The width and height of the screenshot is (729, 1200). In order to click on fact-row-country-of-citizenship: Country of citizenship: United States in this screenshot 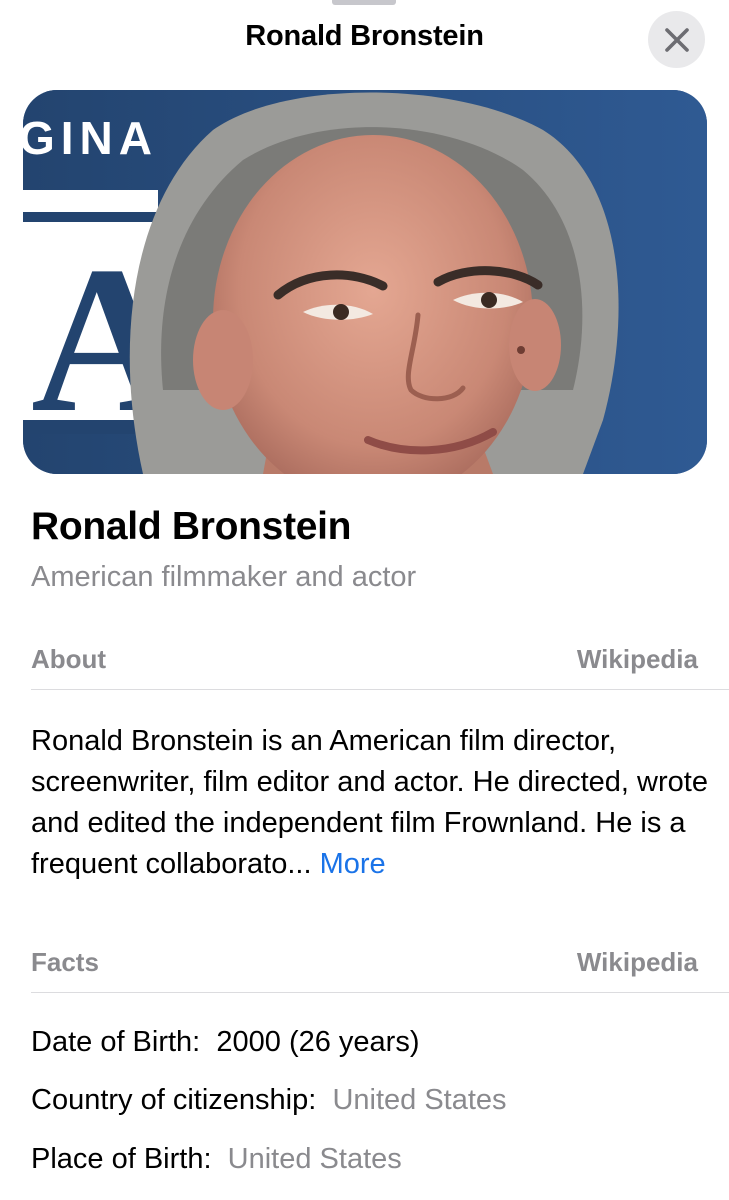, I will do `click(269, 1100)`.